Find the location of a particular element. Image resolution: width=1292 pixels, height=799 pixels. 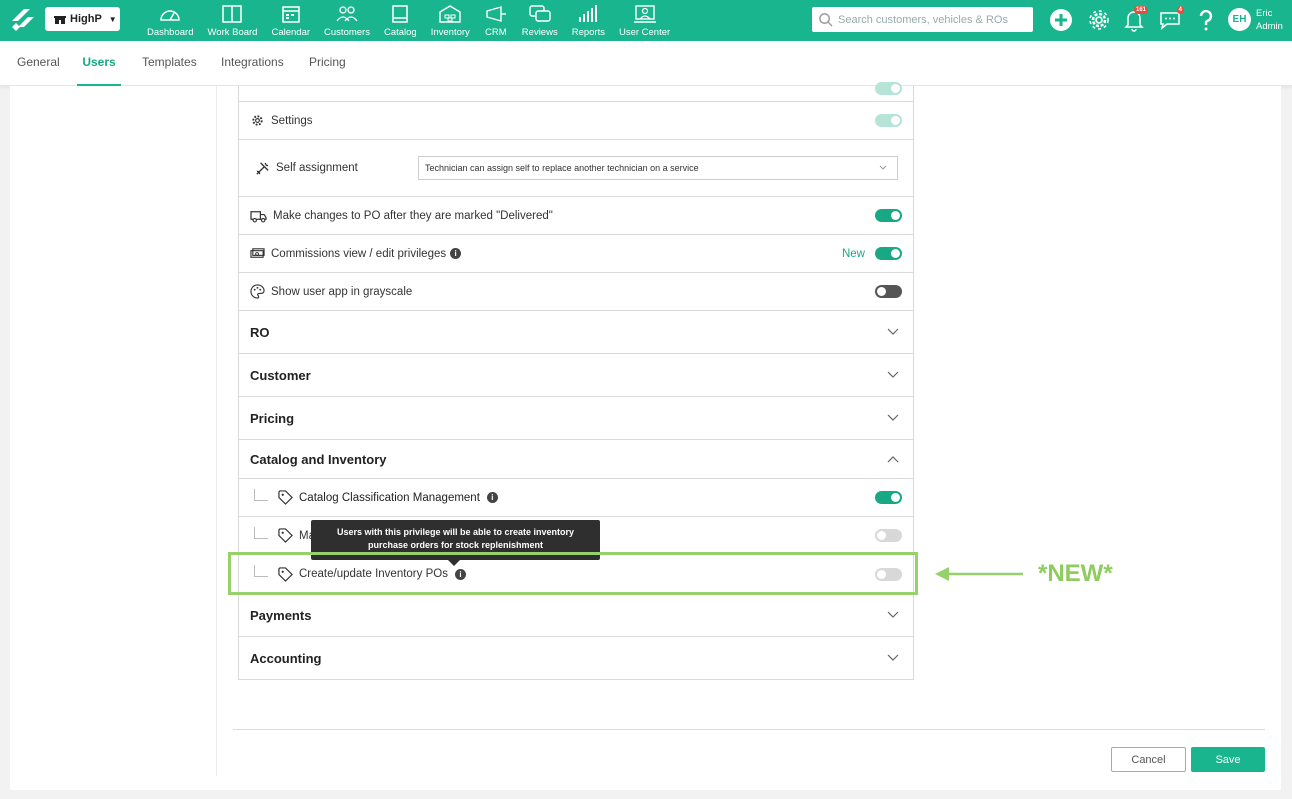

chevron-down-icon: ▼ is located at coordinates (112, 19).